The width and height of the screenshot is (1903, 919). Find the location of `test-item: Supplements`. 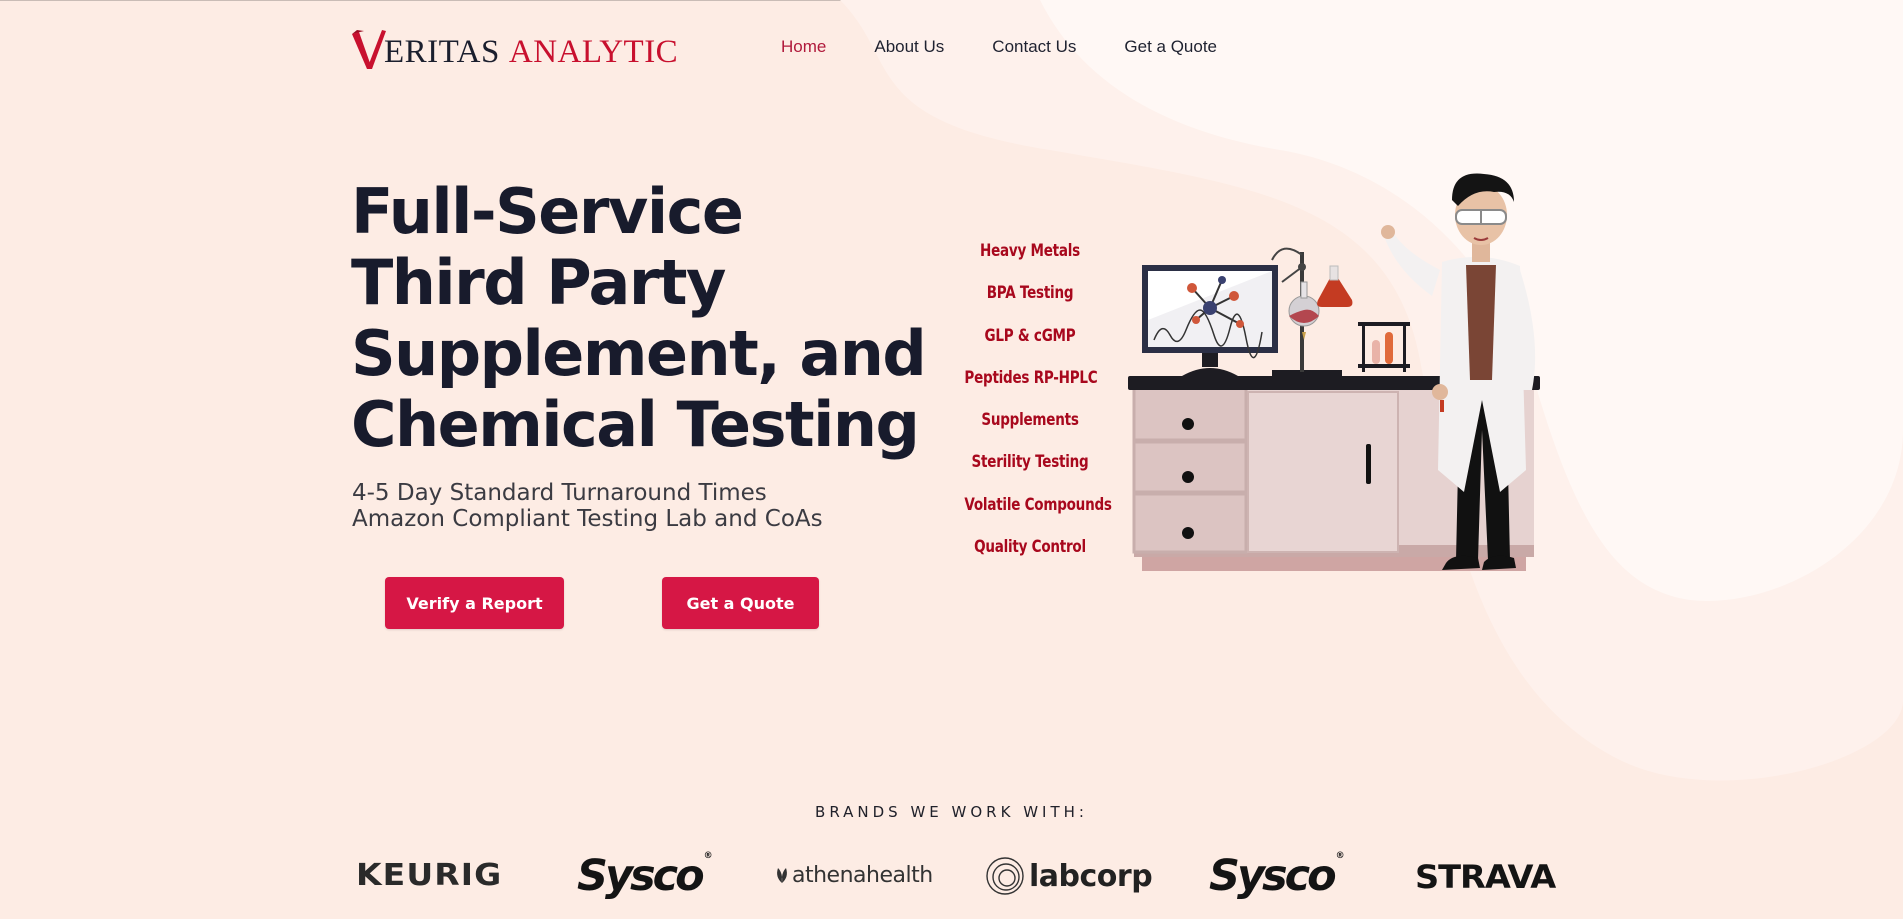

test-item: Supplements is located at coordinates (1030, 420).